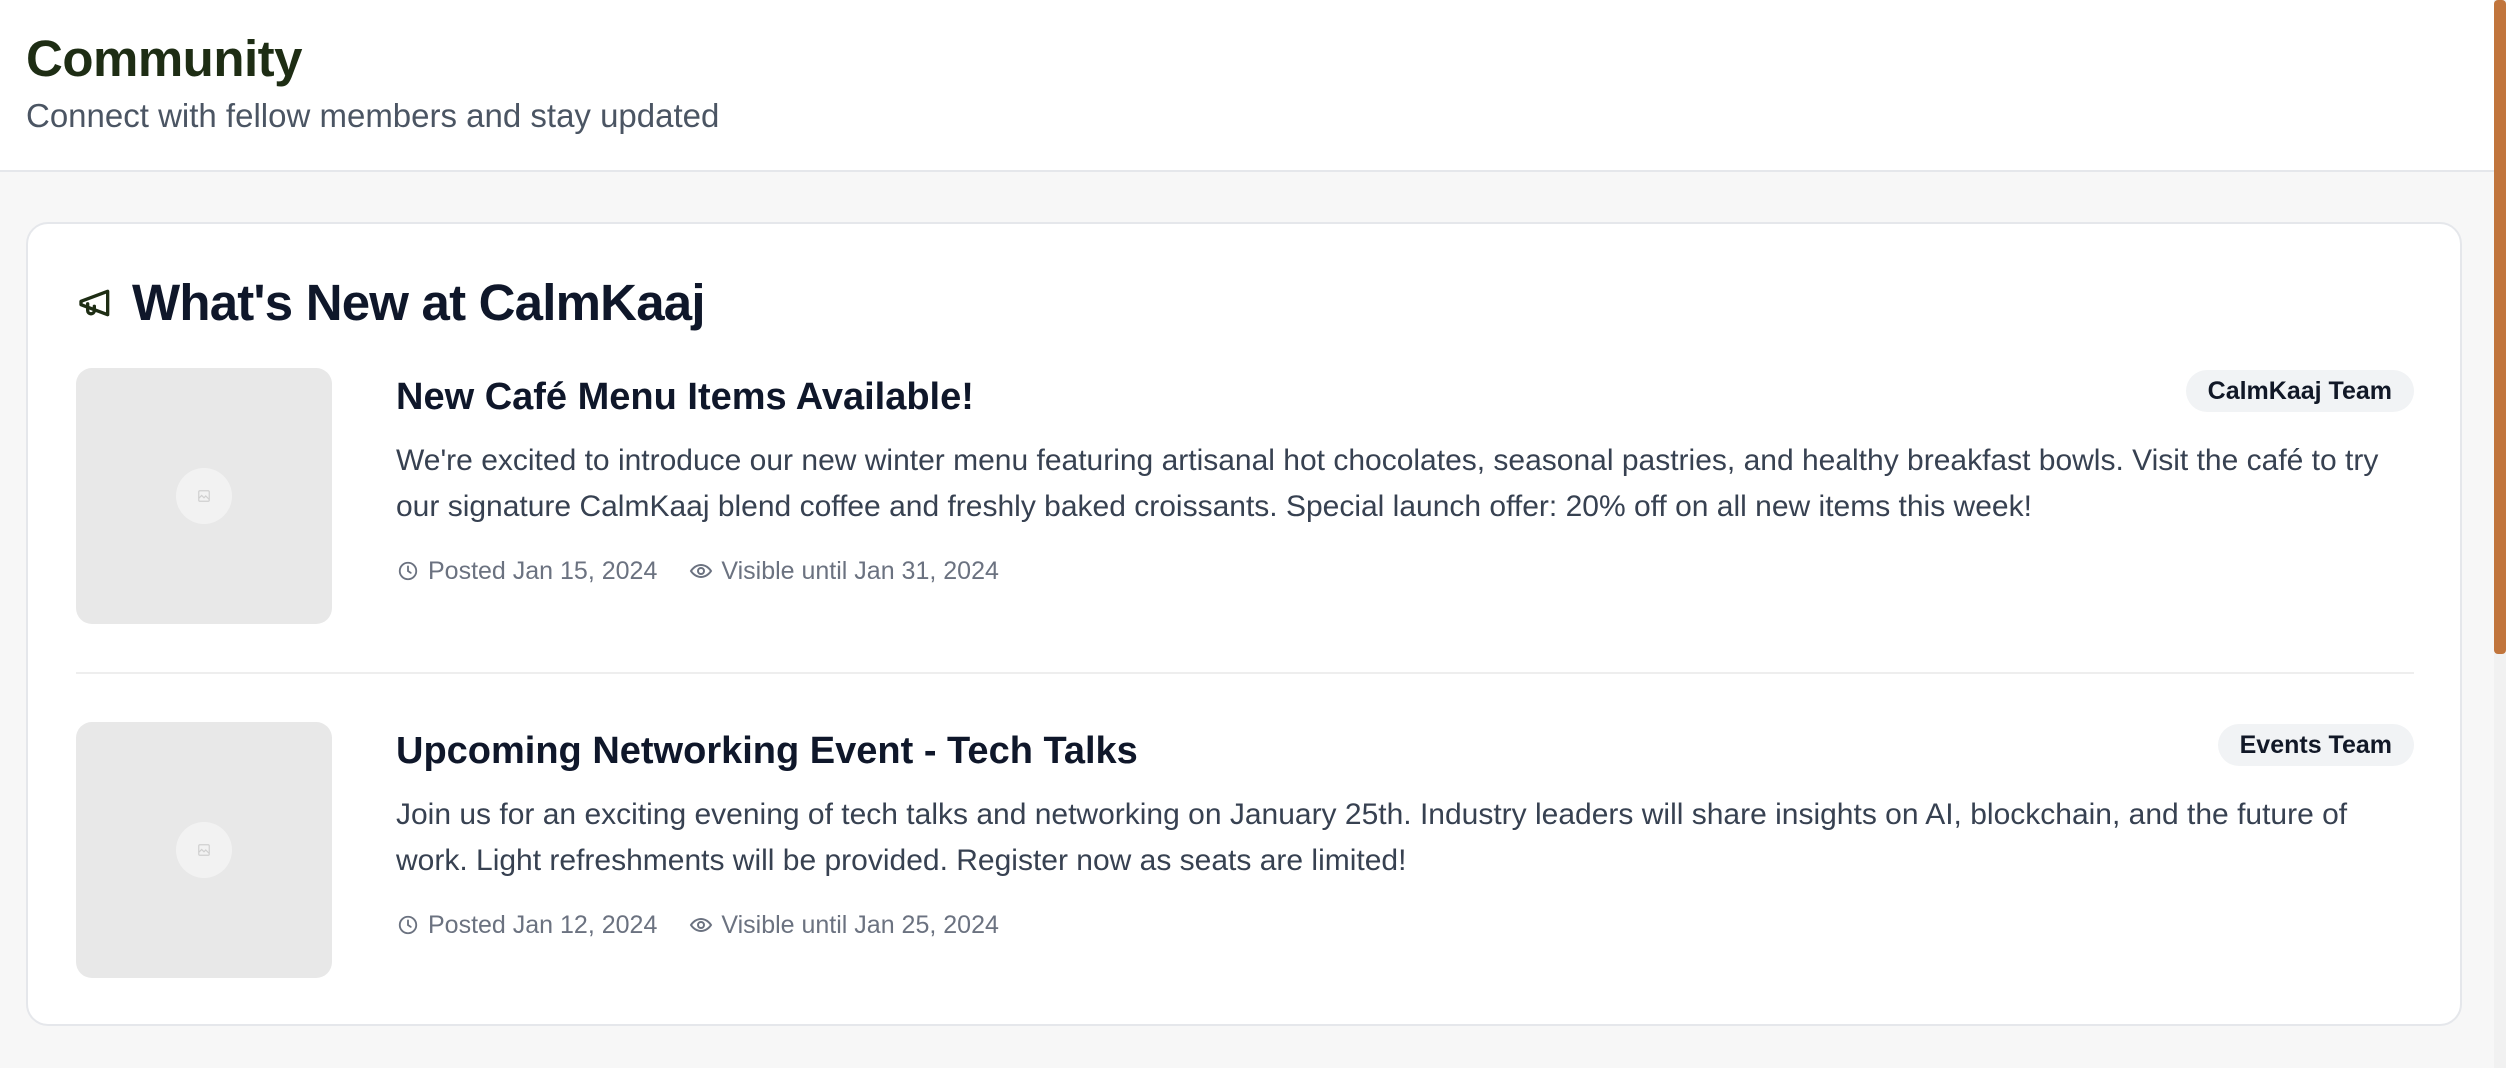 Image resolution: width=2506 pixels, height=1068 pixels. I want to click on scrollbar-track, so click(2500, 534).